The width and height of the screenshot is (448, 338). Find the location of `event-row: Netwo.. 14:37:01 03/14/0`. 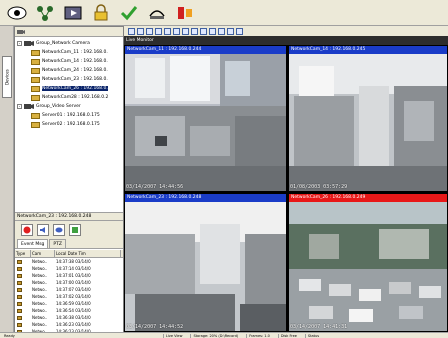

event-row: Netwo.. 14:37:01 03/14/0 is located at coordinates (69, 275).